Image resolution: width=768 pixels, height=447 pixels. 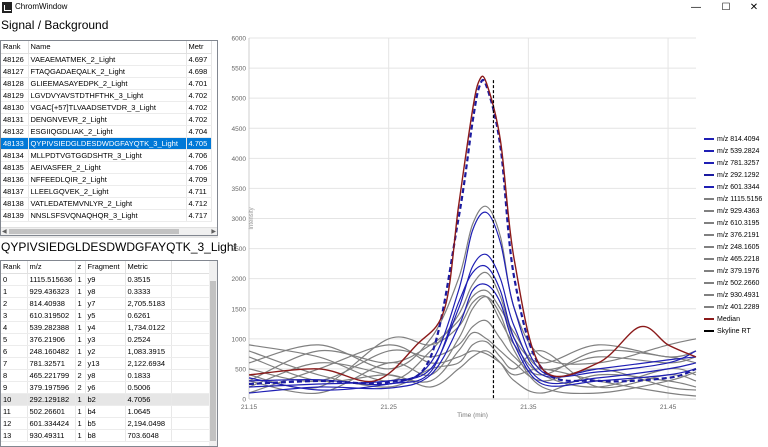 I want to click on table-row: 2 814.40938 1 y7 2,705.5183, so click(x=106, y=303).